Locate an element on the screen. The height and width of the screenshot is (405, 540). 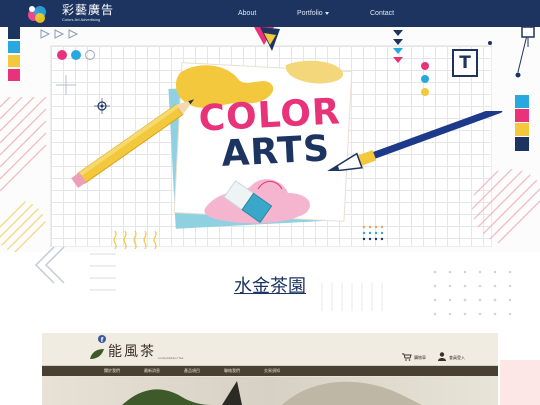
hero-title: COLOR ARTS is located at coordinates (270, 131).